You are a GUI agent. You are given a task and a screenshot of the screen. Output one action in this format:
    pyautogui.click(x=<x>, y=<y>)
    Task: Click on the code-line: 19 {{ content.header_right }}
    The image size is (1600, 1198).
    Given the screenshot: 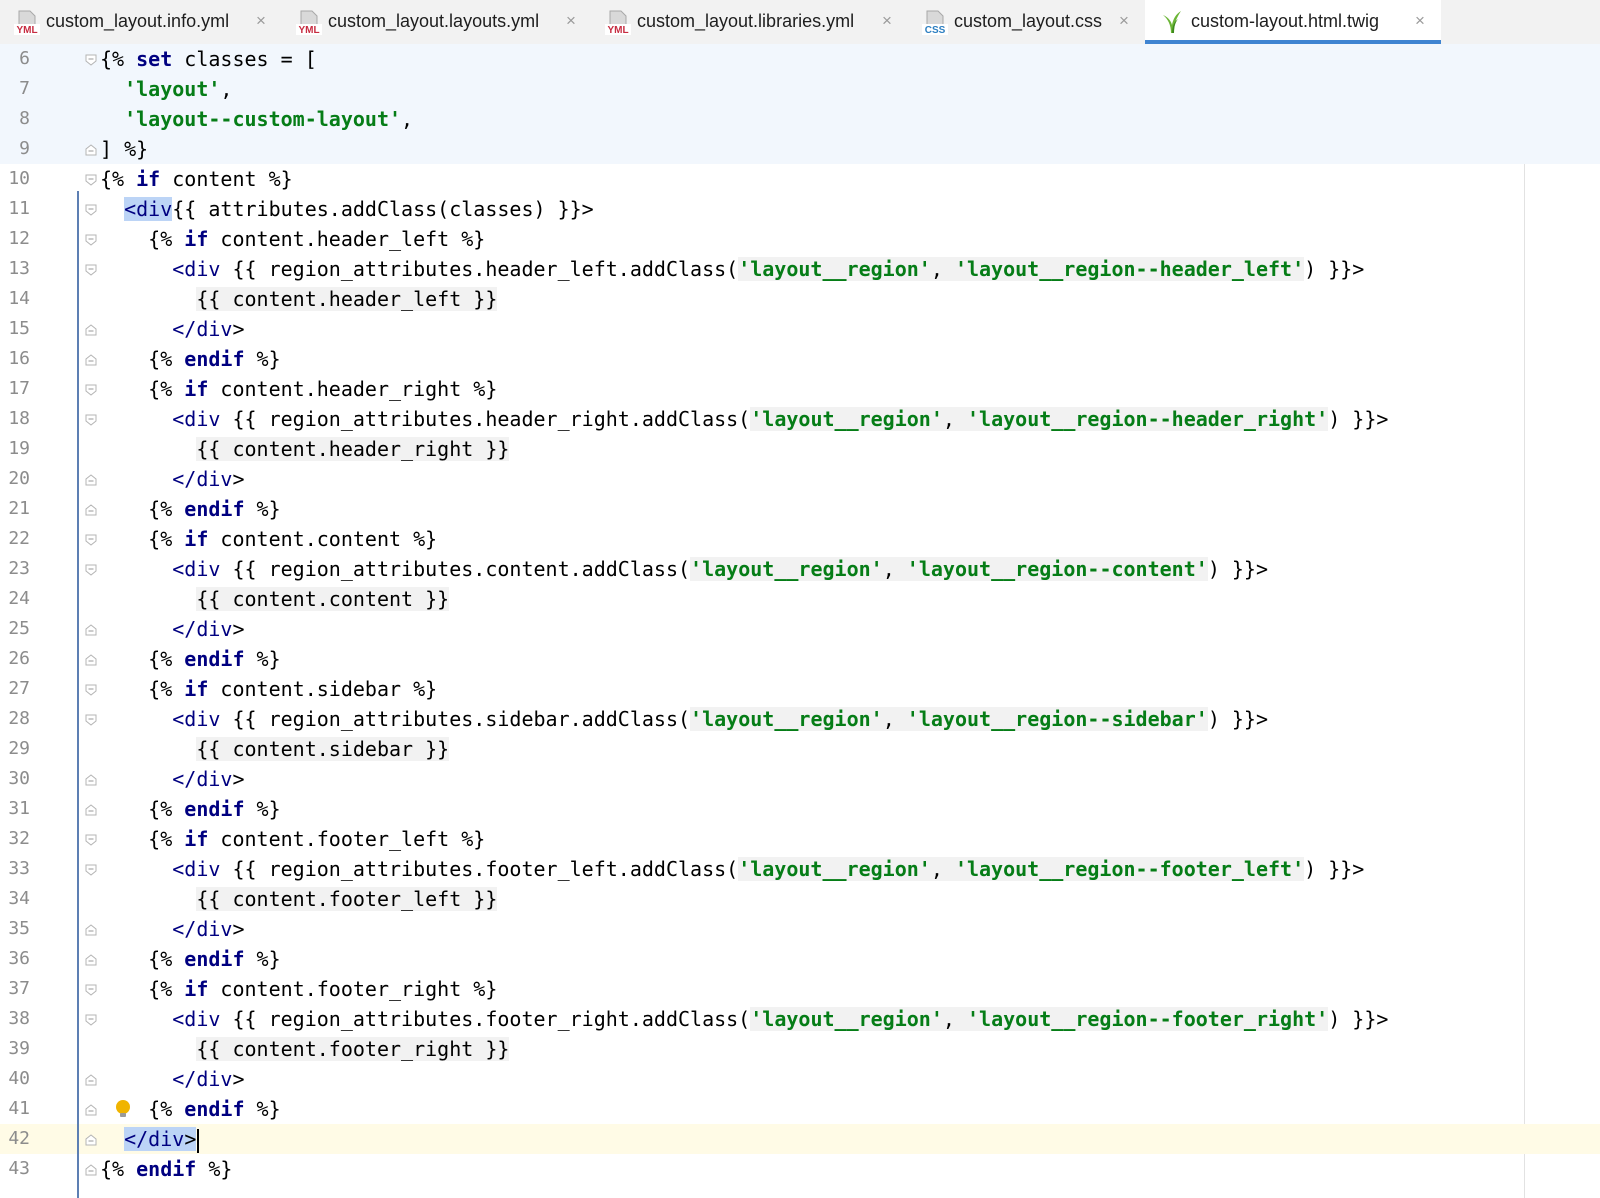 What is the action you would take?
    pyautogui.click(x=800, y=449)
    